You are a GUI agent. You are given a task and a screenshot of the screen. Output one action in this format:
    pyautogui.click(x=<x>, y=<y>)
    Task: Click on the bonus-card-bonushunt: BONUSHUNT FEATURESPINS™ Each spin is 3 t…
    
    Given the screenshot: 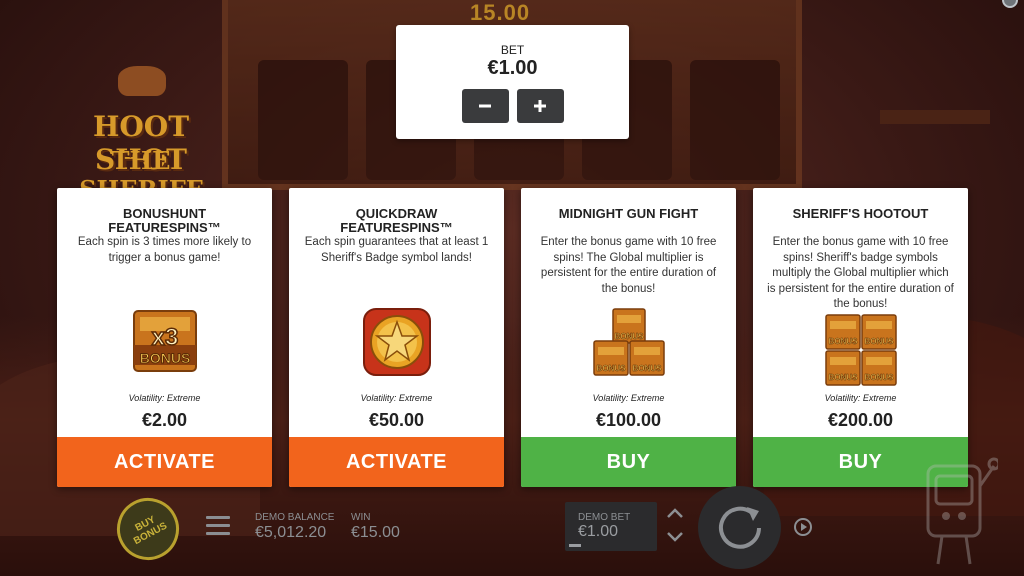 What is the action you would take?
    pyautogui.click(x=164, y=337)
    